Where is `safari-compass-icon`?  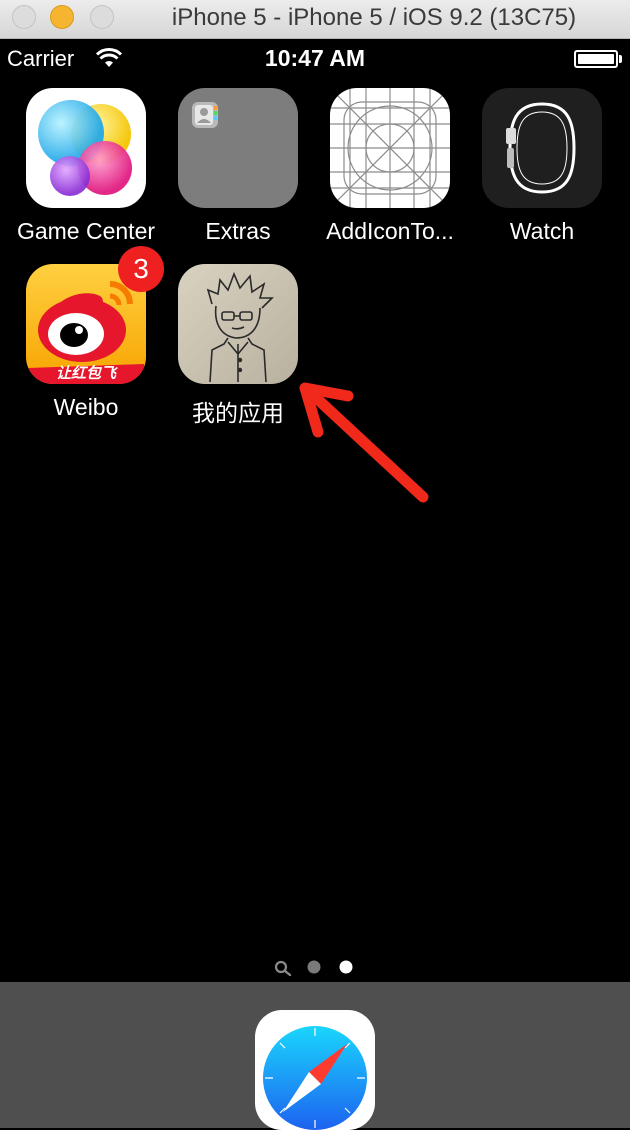
safari-compass-icon is located at coordinates (315, 1070).